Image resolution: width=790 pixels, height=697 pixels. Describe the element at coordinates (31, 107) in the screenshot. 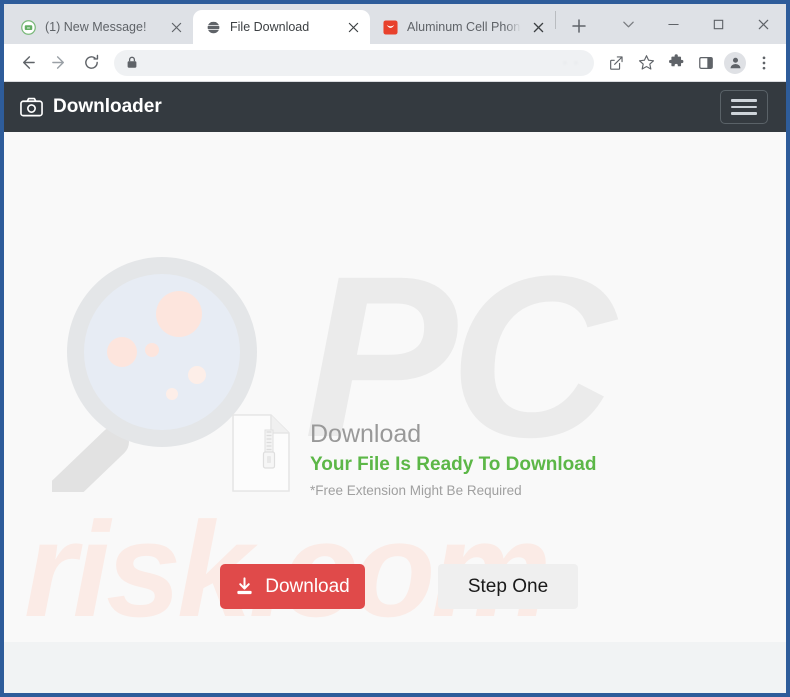

I see `camera-icon` at that location.